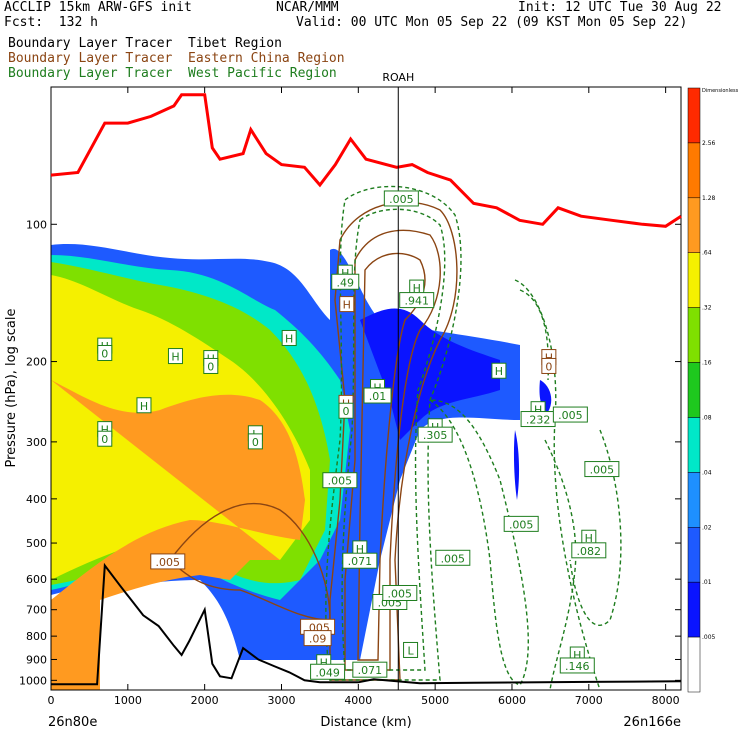  Describe the element at coordinates (128, 700) in the screenshot. I see `x-tick-label: 1000` at that location.